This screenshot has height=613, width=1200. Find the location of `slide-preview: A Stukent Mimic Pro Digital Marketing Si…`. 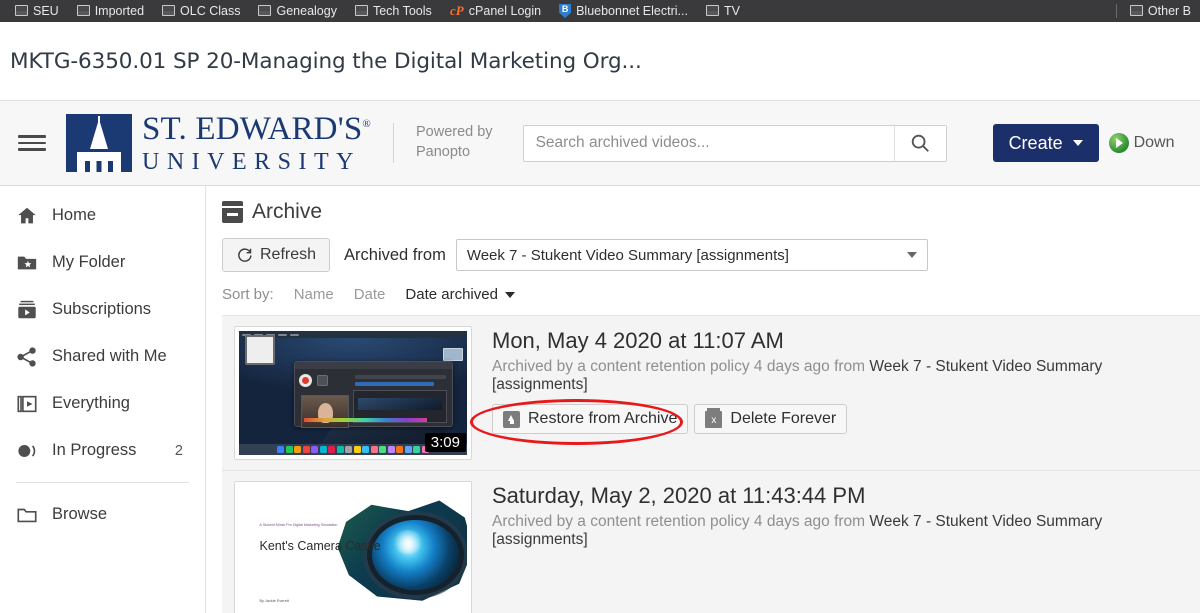

slide-preview: A Stukent Mimic Pro Digital Marketing Si… is located at coordinates (353, 548).